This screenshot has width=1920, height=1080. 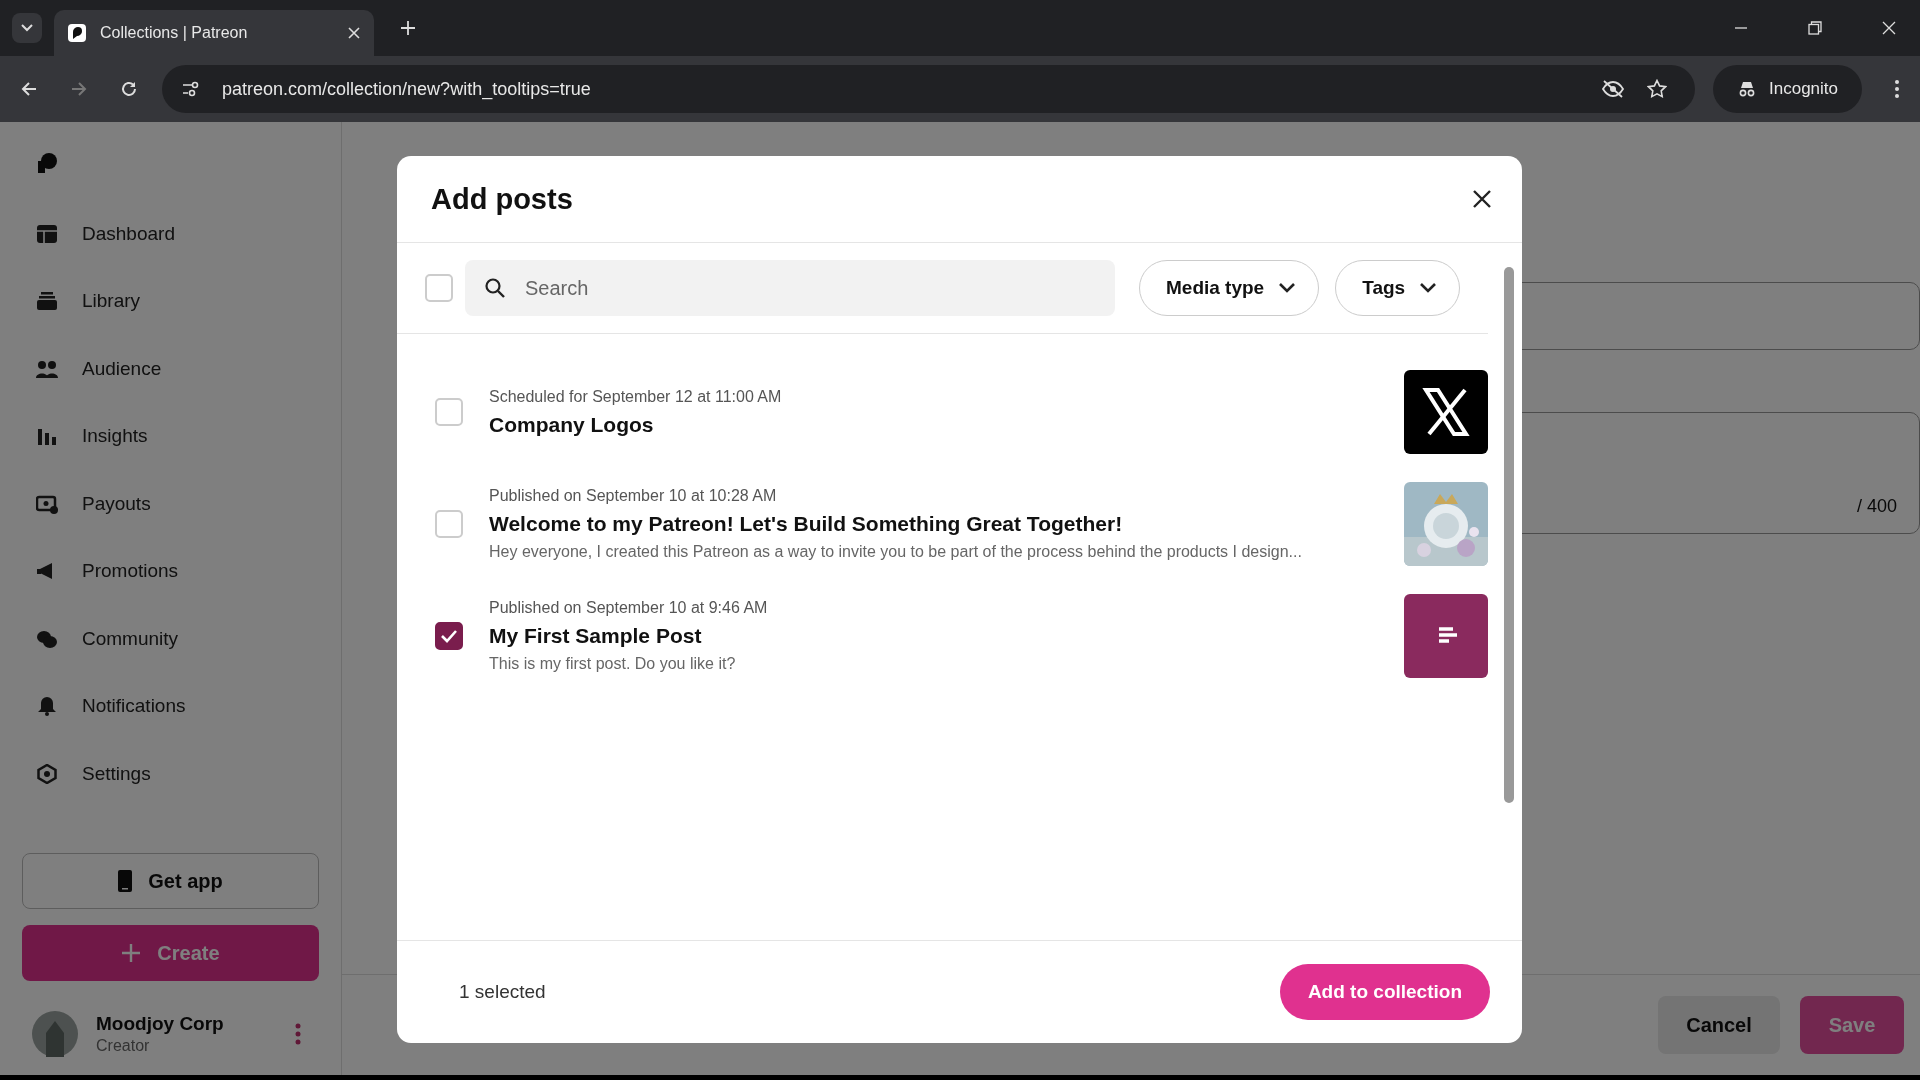 I want to click on cancel-button: Cancel, so click(x=1719, y=1025).